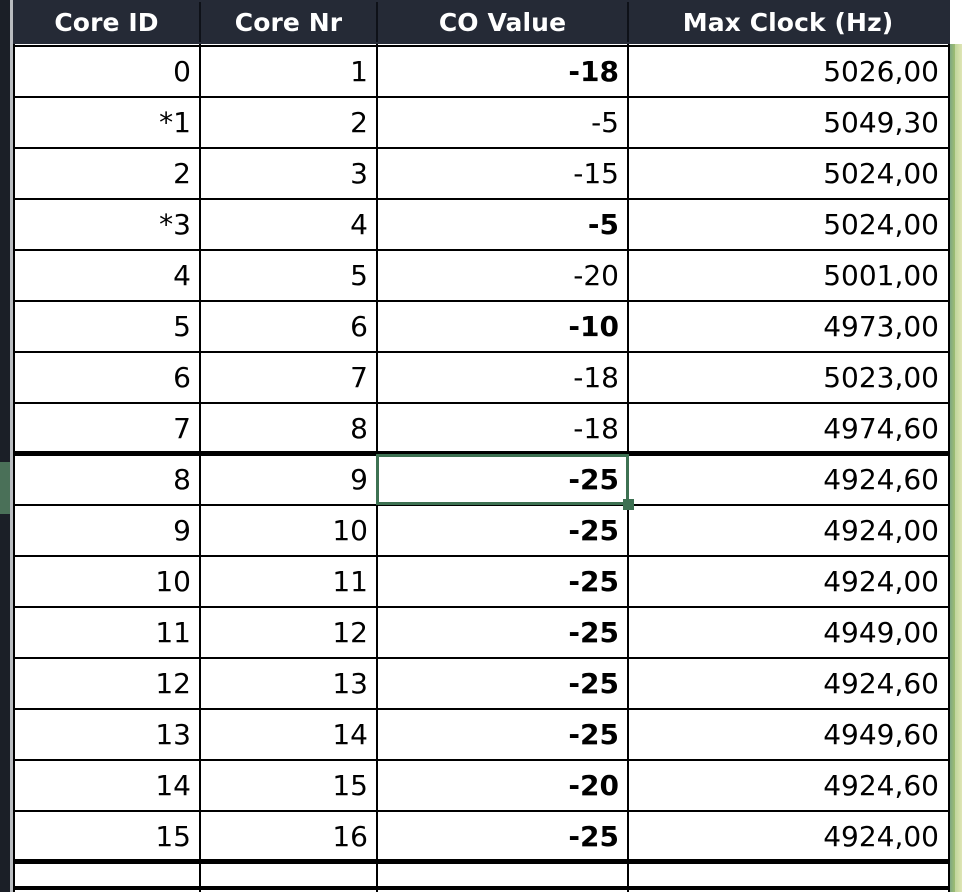 The image size is (962, 892). Describe the element at coordinates (788, 122) in the screenshot. I see `cell-max_clock: 5049,30` at that location.